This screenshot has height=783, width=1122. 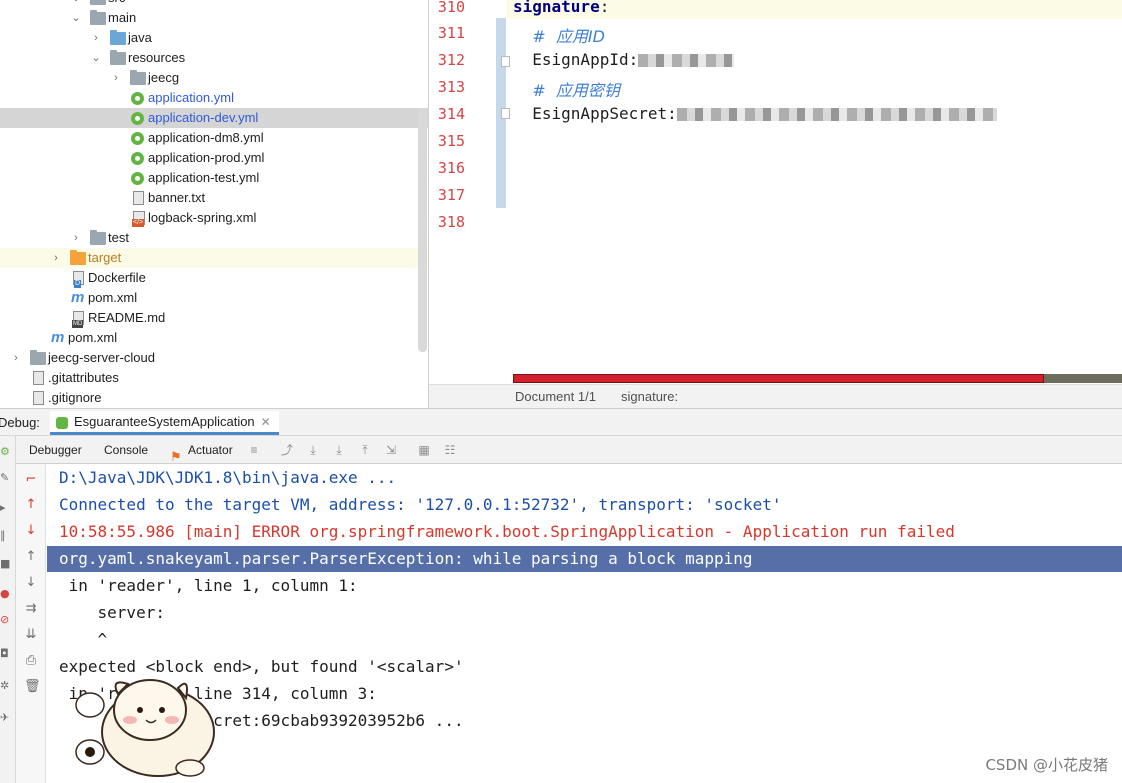 What do you see at coordinates (122, 17) in the screenshot?
I see `tree-item-label: main` at bounding box center [122, 17].